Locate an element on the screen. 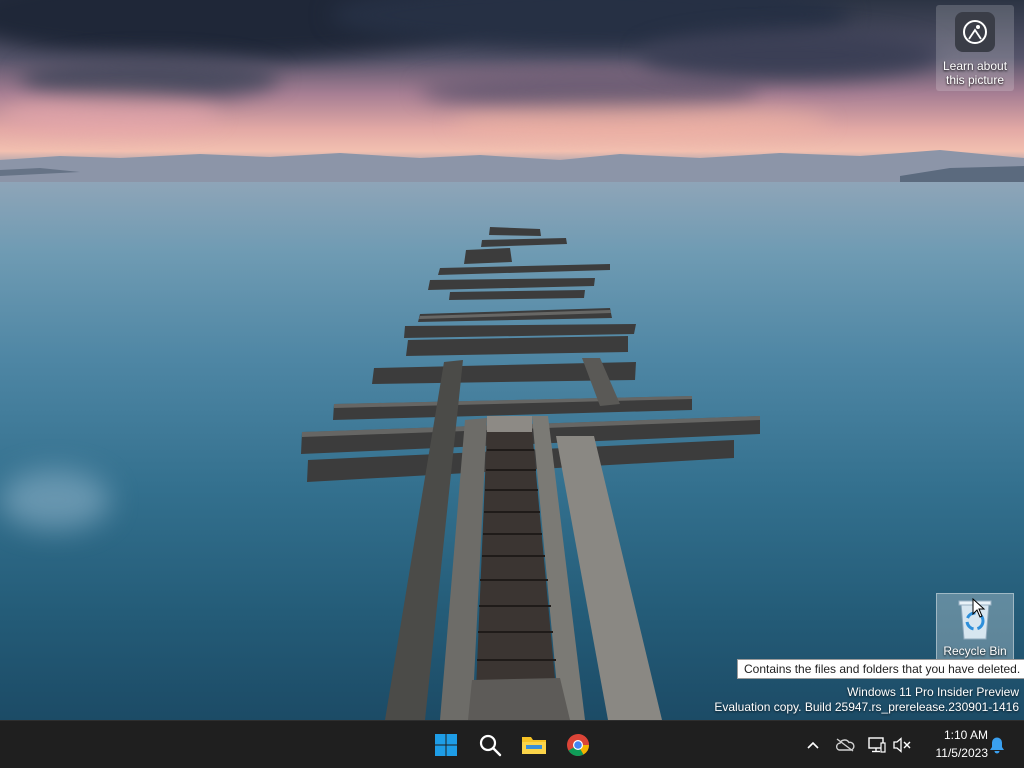 Image resolution: width=1024 pixels, height=768 pixels. camera-aperture-icon is located at coordinates (975, 32).